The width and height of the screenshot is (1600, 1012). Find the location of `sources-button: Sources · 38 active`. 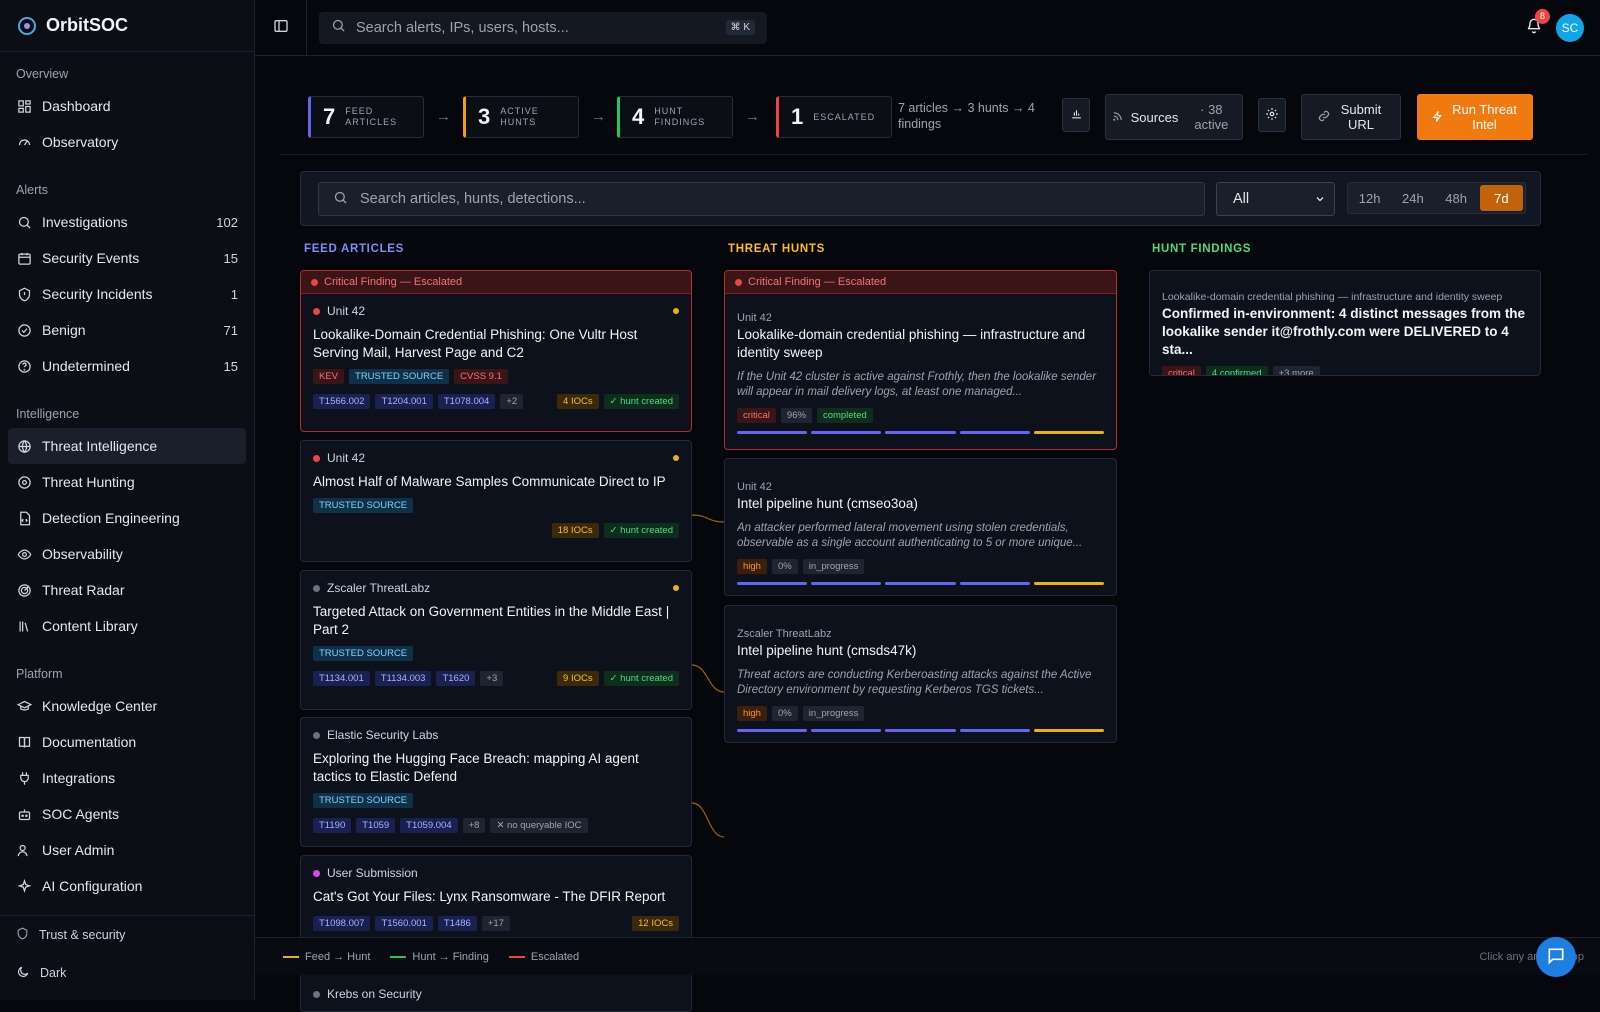

sources-button: Sources · 38 active is located at coordinates (1174, 117).